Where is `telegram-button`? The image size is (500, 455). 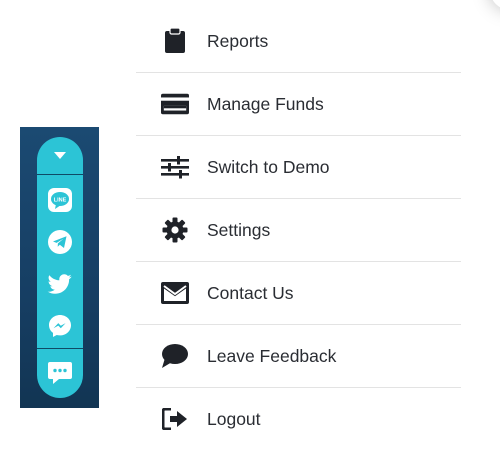 telegram-button is located at coordinates (60, 242).